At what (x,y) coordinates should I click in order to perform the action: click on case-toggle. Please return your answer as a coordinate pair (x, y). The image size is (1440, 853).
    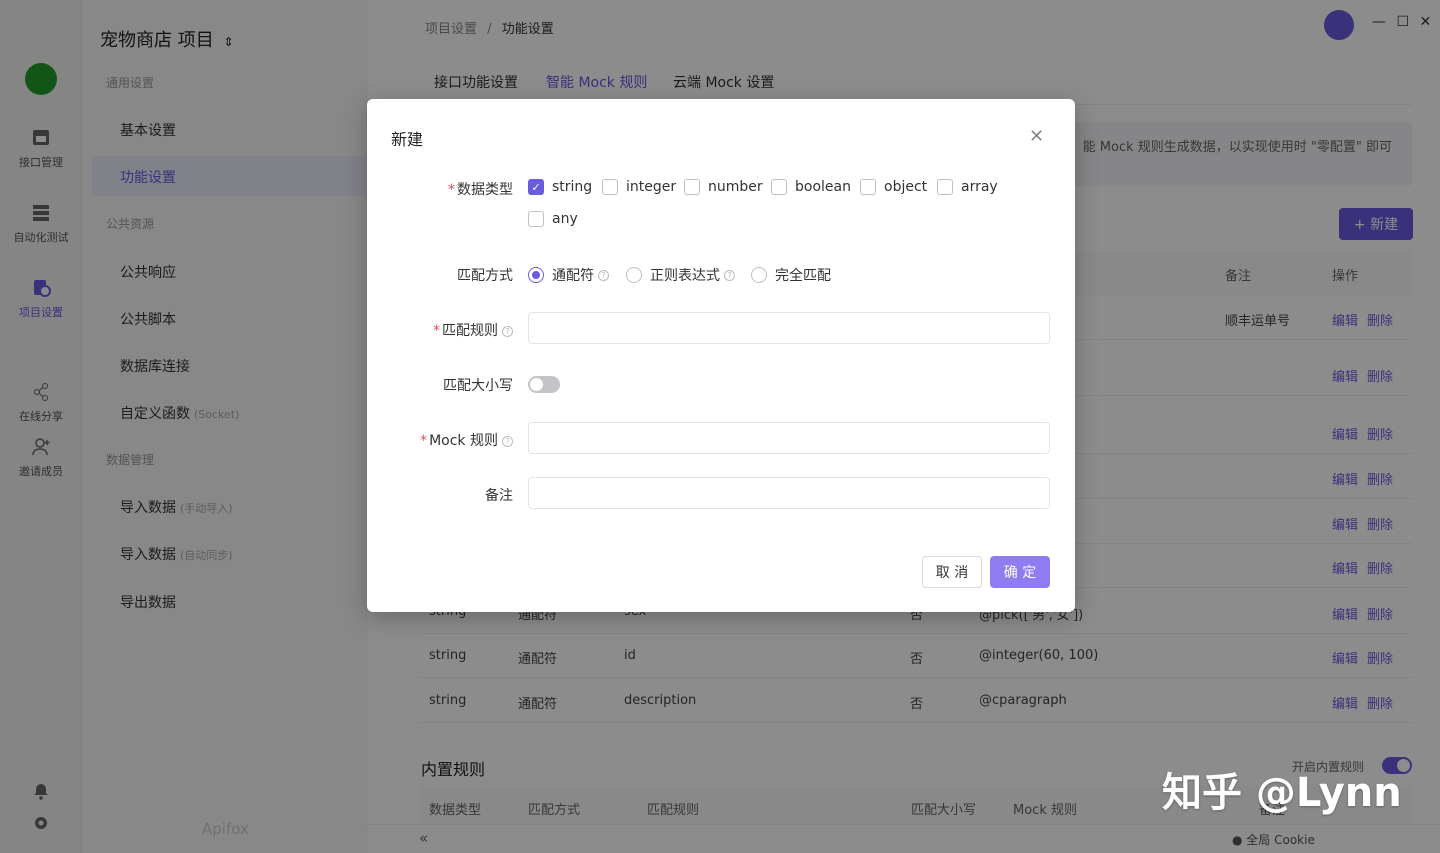
    Looking at the image, I should click on (544, 384).